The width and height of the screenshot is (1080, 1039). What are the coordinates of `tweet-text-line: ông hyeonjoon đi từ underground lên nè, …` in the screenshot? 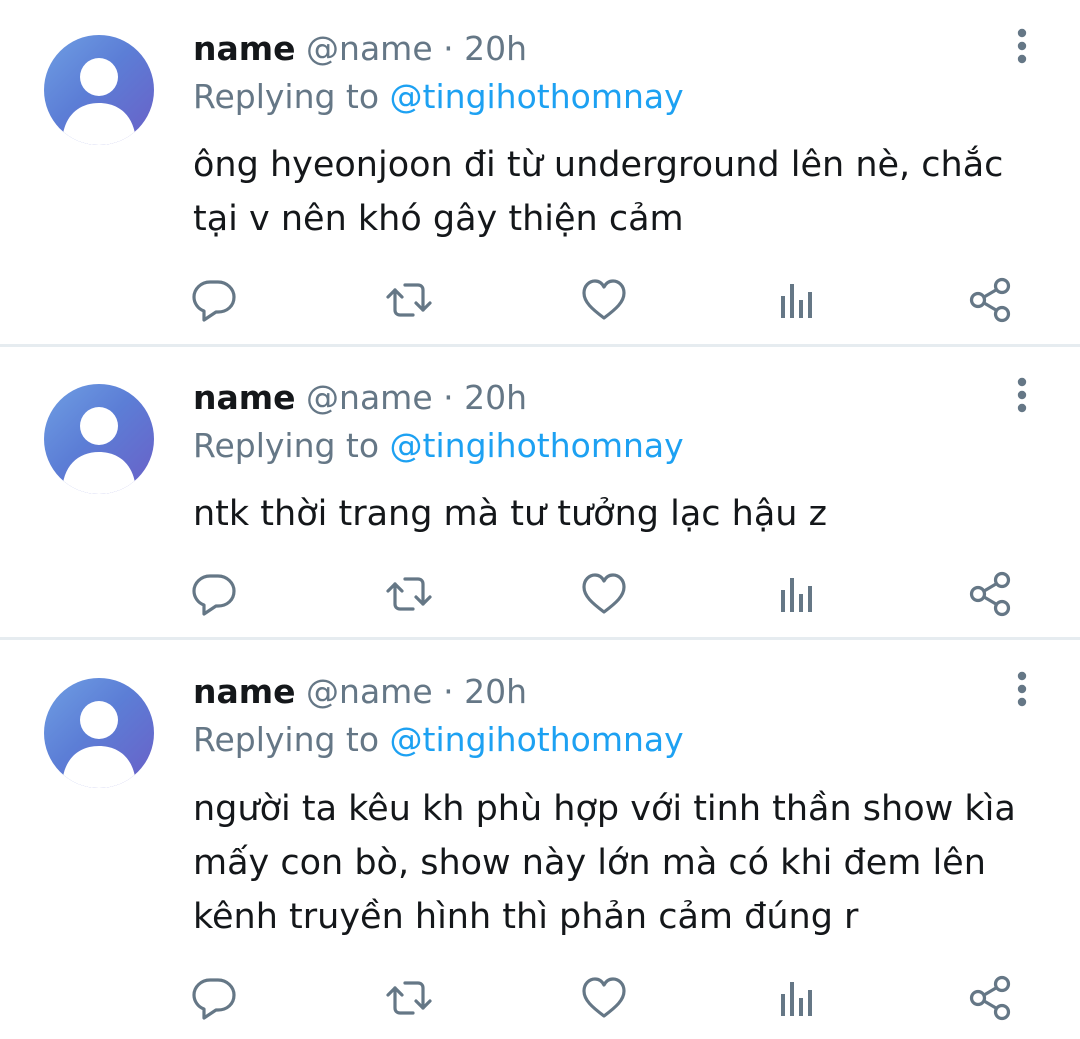 It's located at (598, 165).